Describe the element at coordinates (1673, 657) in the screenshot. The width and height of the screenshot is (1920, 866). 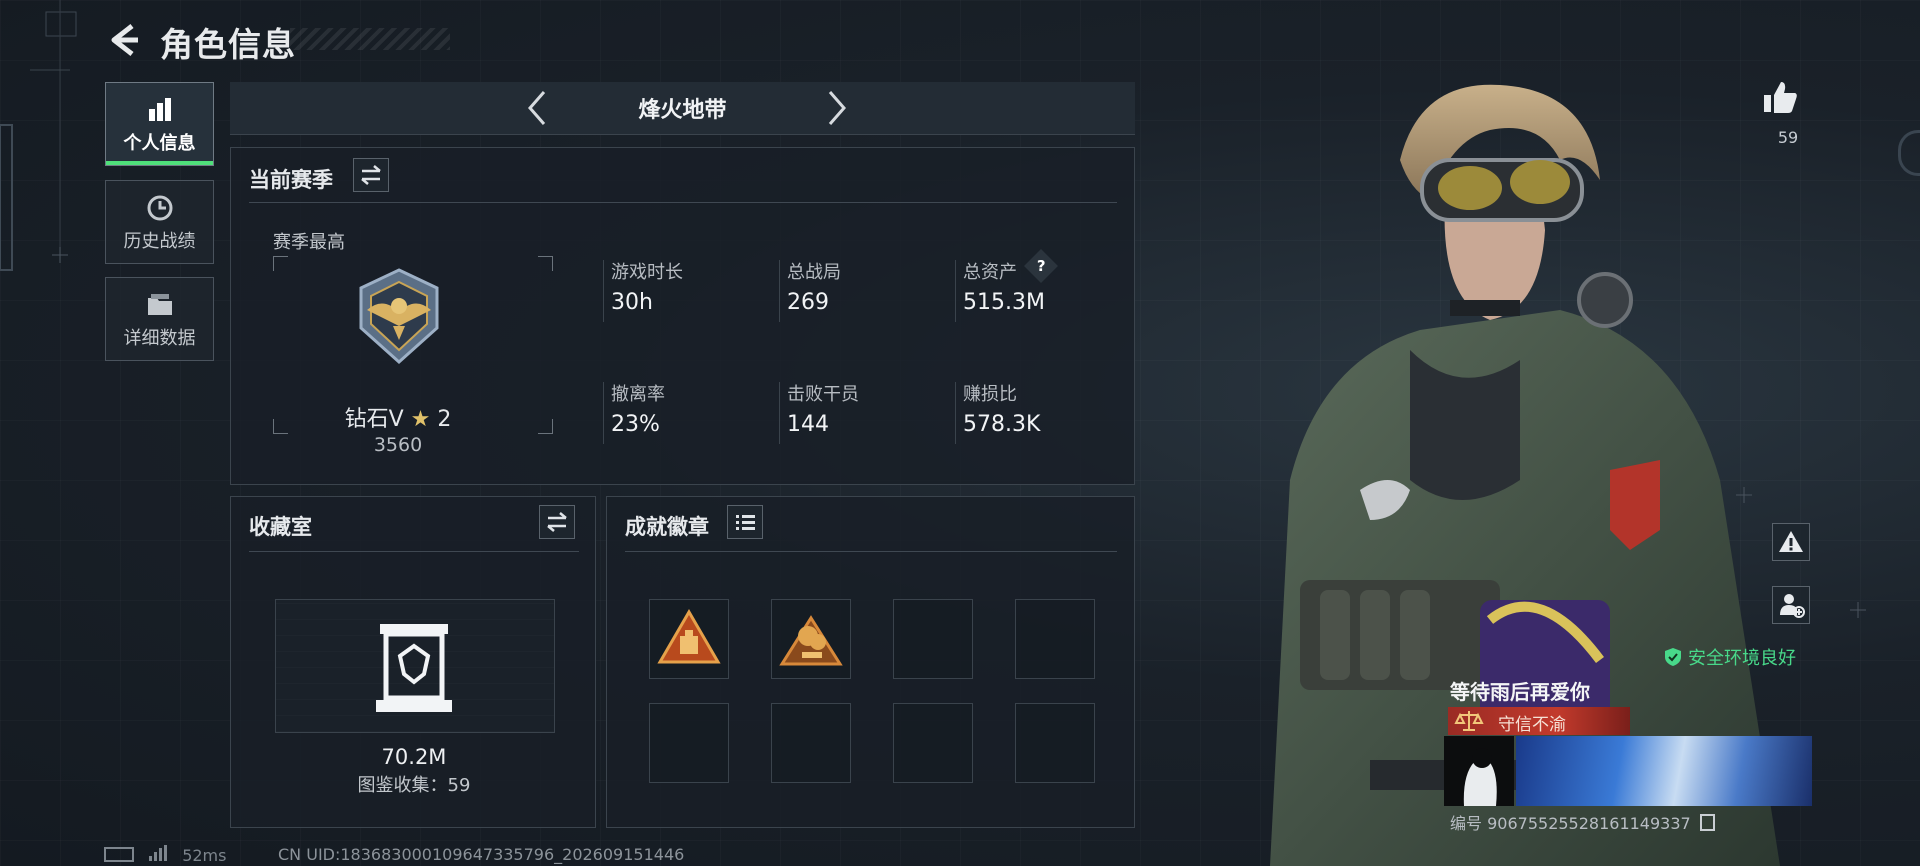
I see `shield-check-icon` at that location.